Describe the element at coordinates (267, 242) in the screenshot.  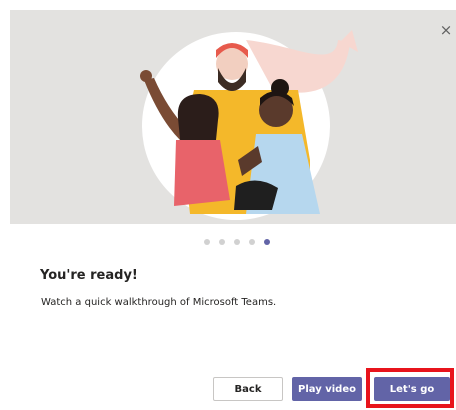
I see `carousel-dot-5-active` at that location.